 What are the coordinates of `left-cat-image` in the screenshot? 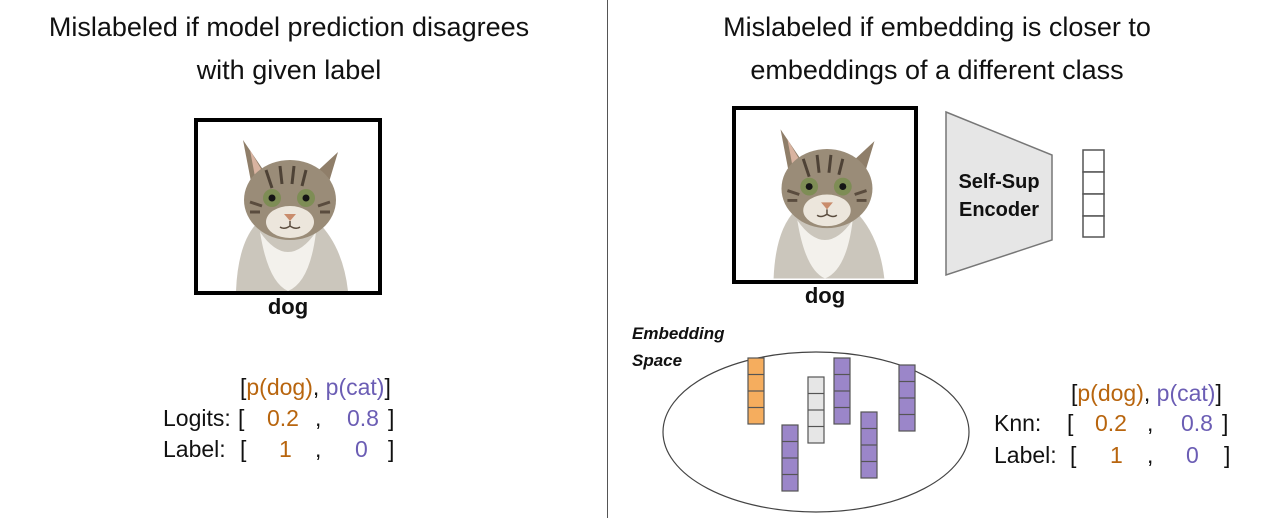 It's located at (288, 206).